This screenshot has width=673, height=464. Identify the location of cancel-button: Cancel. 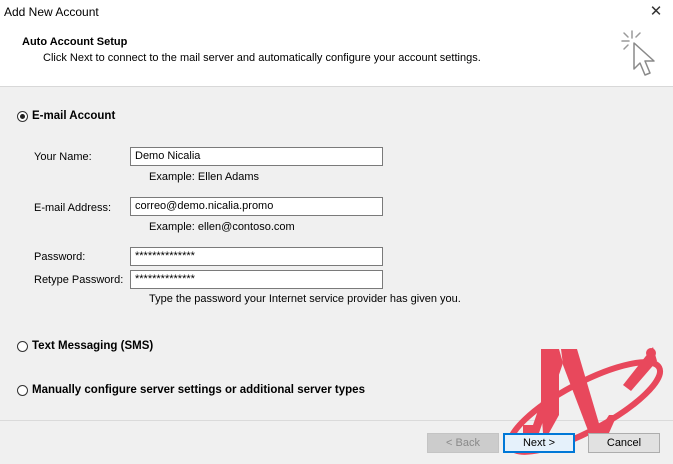
(624, 443).